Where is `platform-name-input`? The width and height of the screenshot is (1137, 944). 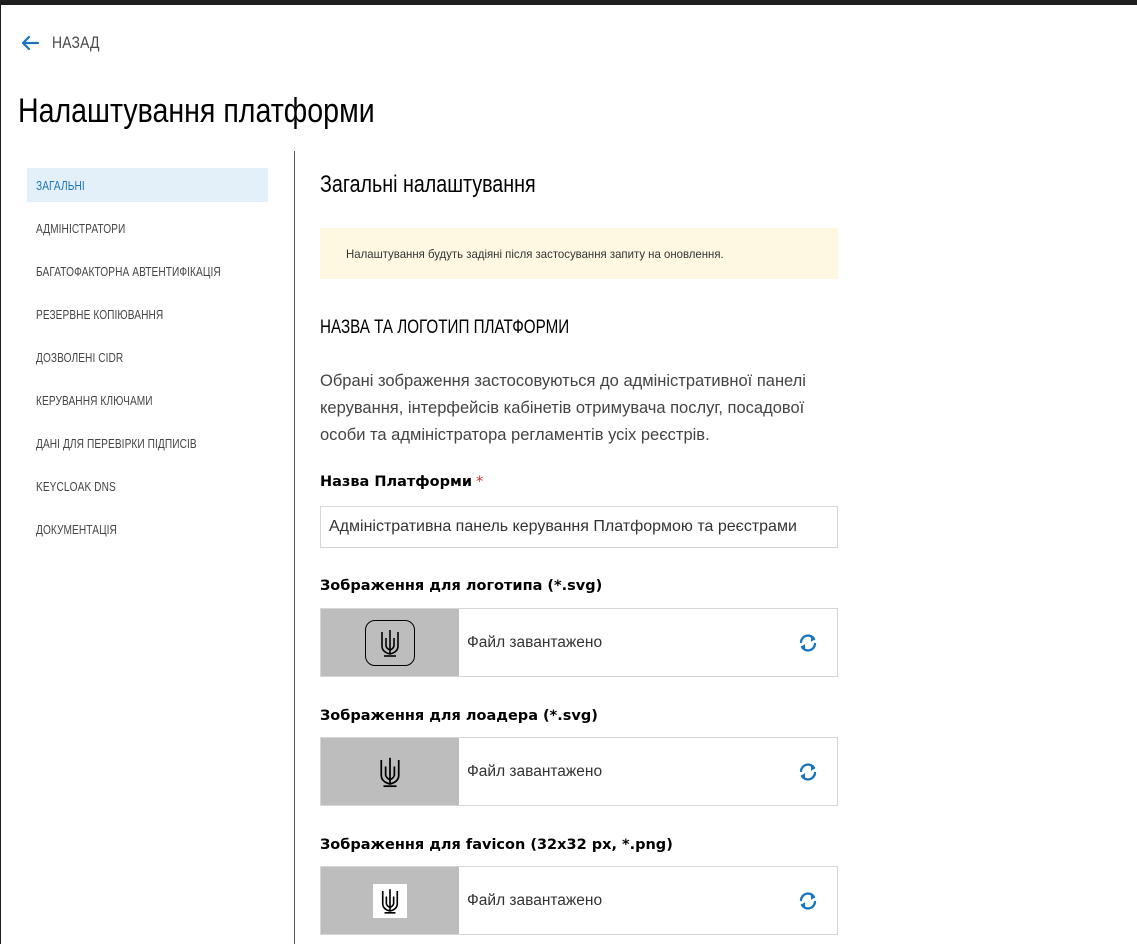
platform-name-input is located at coordinates (579, 527).